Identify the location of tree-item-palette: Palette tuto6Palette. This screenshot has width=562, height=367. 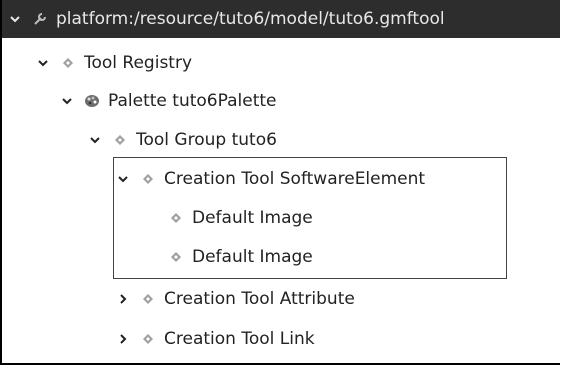
(168, 101).